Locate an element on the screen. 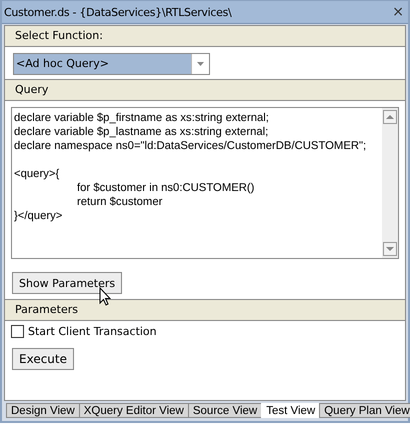 Image resolution: width=410 pixels, height=425 pixels. function-dropdown: <Ad hoc Query> is located at coordinates (111, 64).